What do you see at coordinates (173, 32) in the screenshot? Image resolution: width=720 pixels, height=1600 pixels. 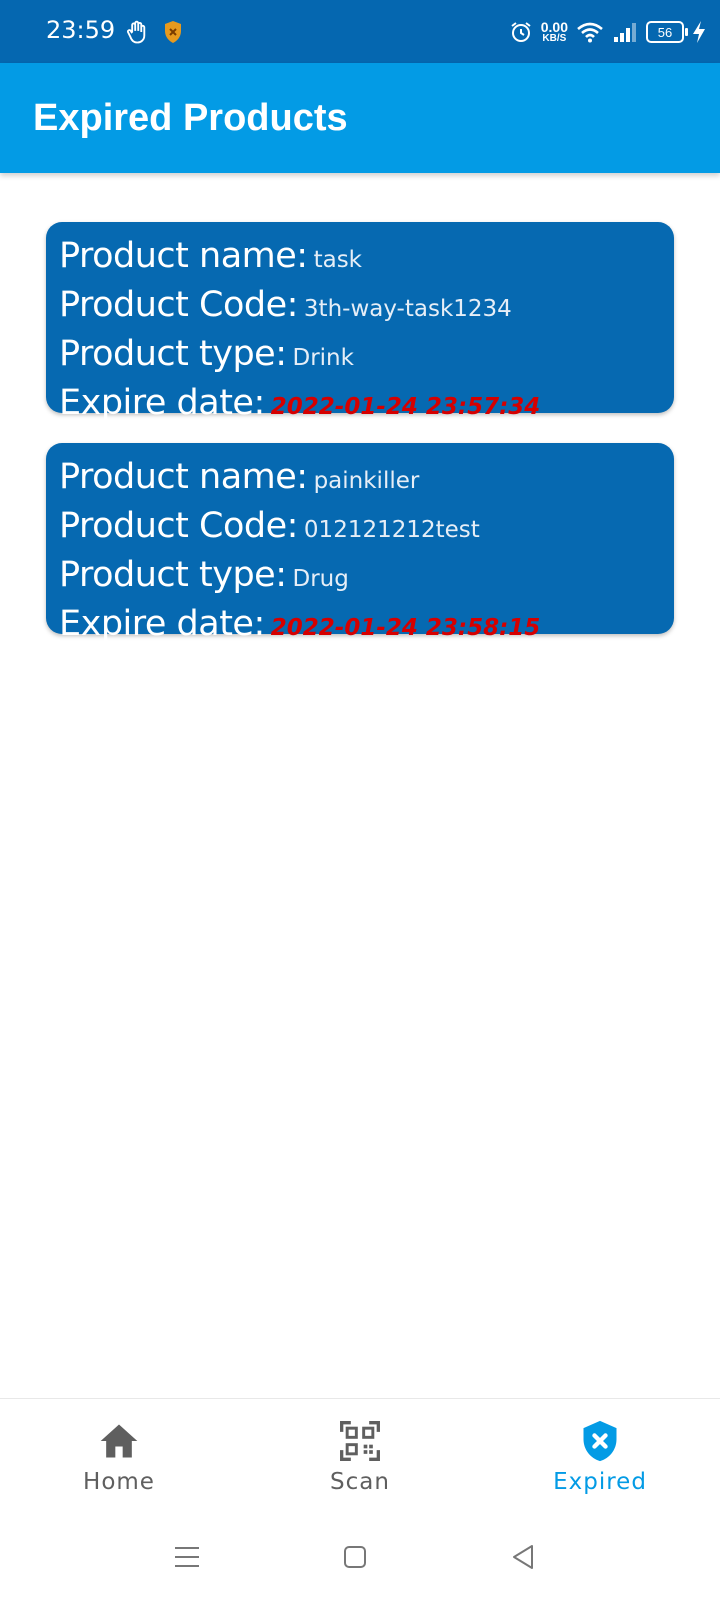 I see `security-shield-icon` at bounding box center [173, 32].